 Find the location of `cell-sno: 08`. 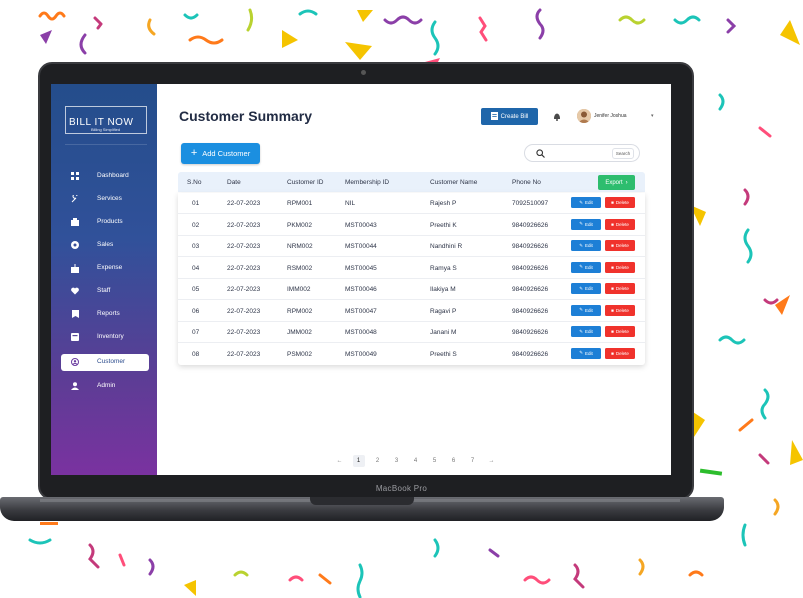

cell-sno: 08 is located at coordinates (196, 354).